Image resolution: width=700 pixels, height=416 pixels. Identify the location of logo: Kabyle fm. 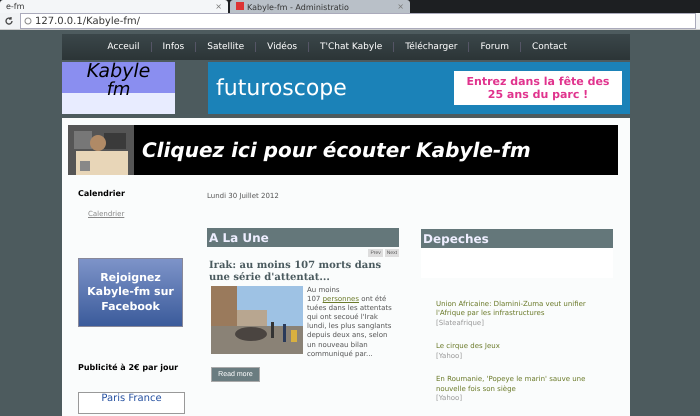
(118, 88).